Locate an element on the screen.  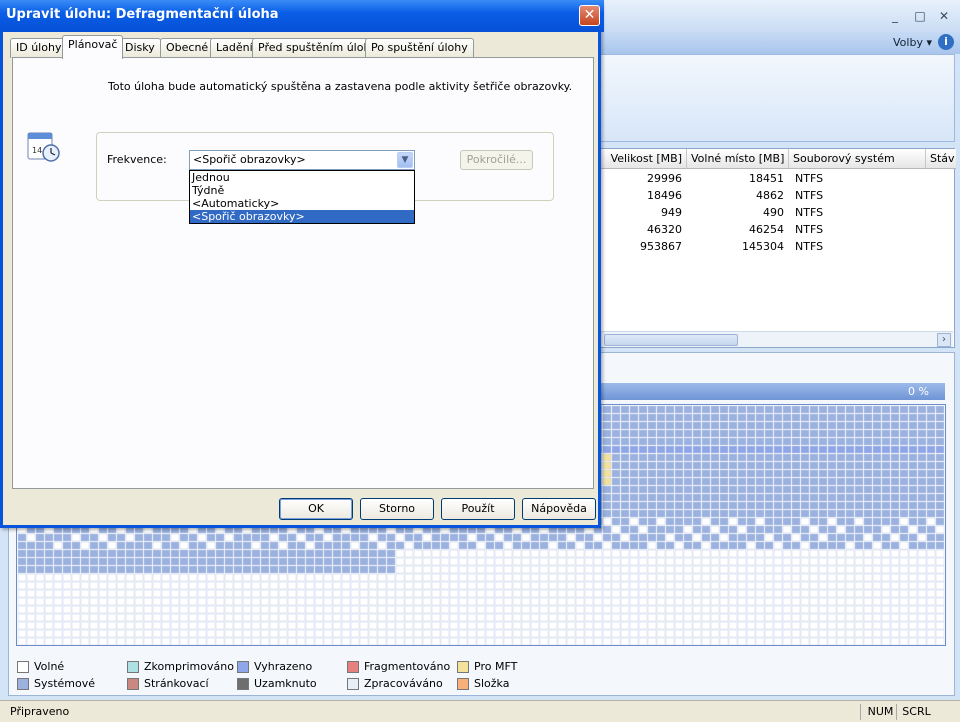
volby-label: Volby is located at coordinates (908, 42).